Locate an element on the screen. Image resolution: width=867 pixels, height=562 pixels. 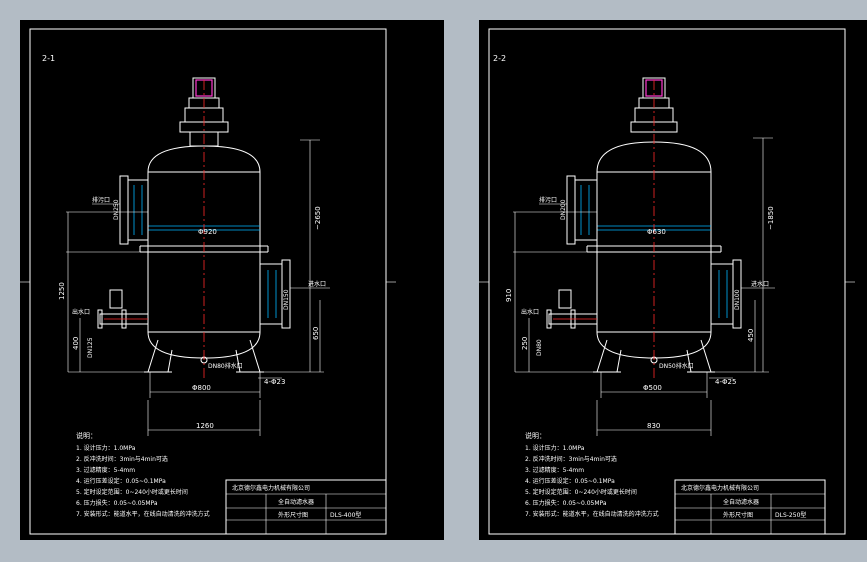
dim-small: 4-Φ25 is located at coordinates (725, 382).